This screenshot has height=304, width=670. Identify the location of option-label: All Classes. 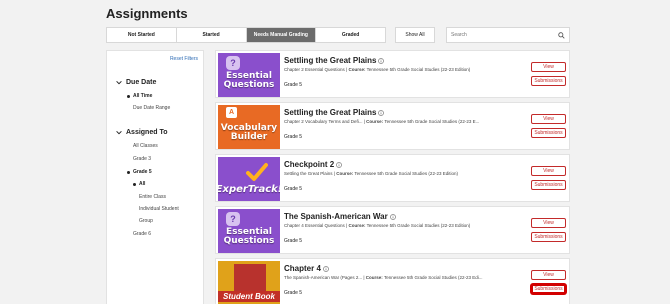
(145, 146).